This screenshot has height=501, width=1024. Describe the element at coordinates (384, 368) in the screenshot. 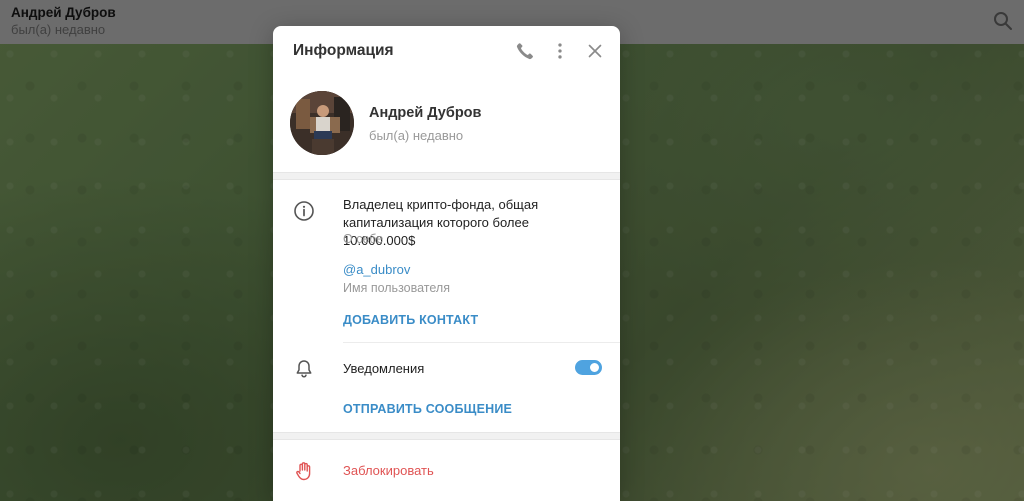

I see `notifications-label: Уведомления` at that location.